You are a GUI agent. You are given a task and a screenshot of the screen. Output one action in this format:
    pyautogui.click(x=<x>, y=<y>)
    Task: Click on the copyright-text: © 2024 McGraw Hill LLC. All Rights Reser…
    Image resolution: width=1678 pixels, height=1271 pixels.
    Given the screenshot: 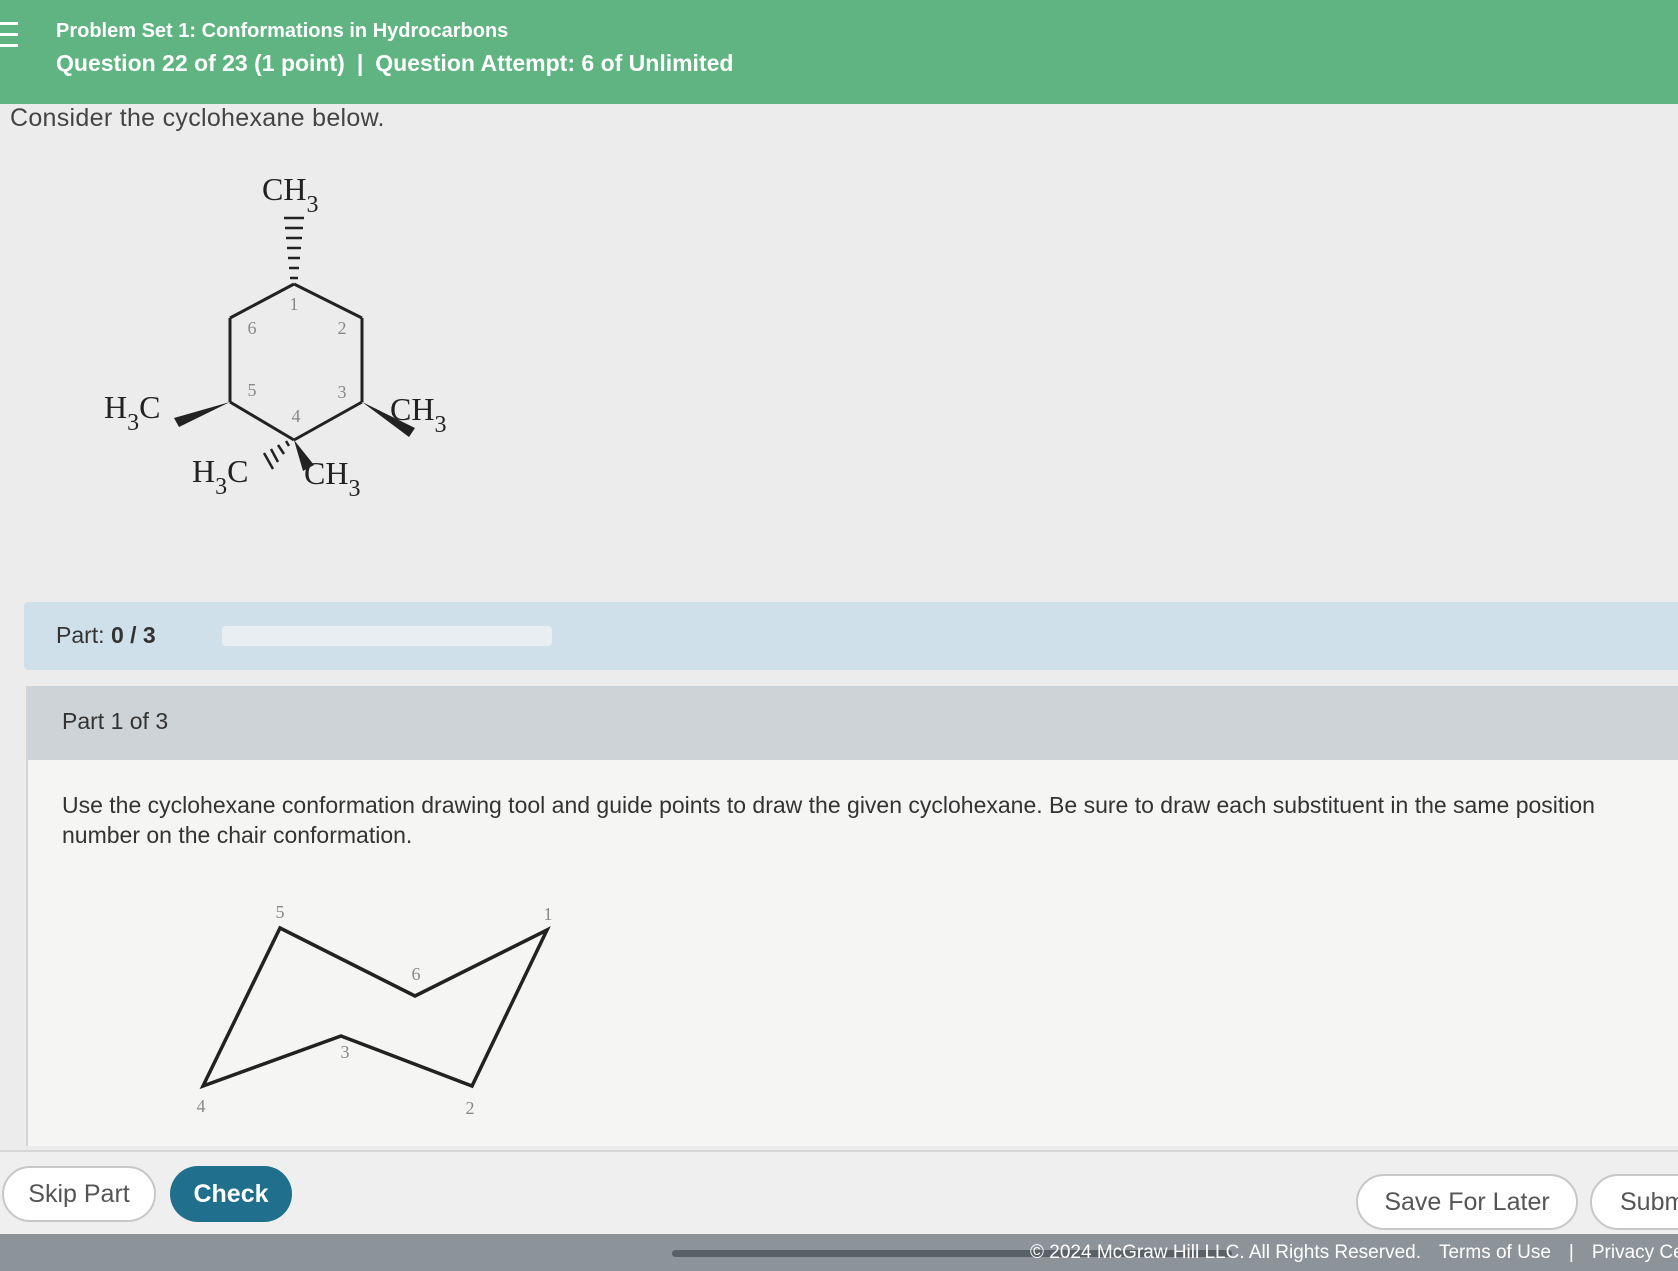 What is the action you would take?
    pyautogui.click(x=1225, y=1252)
    